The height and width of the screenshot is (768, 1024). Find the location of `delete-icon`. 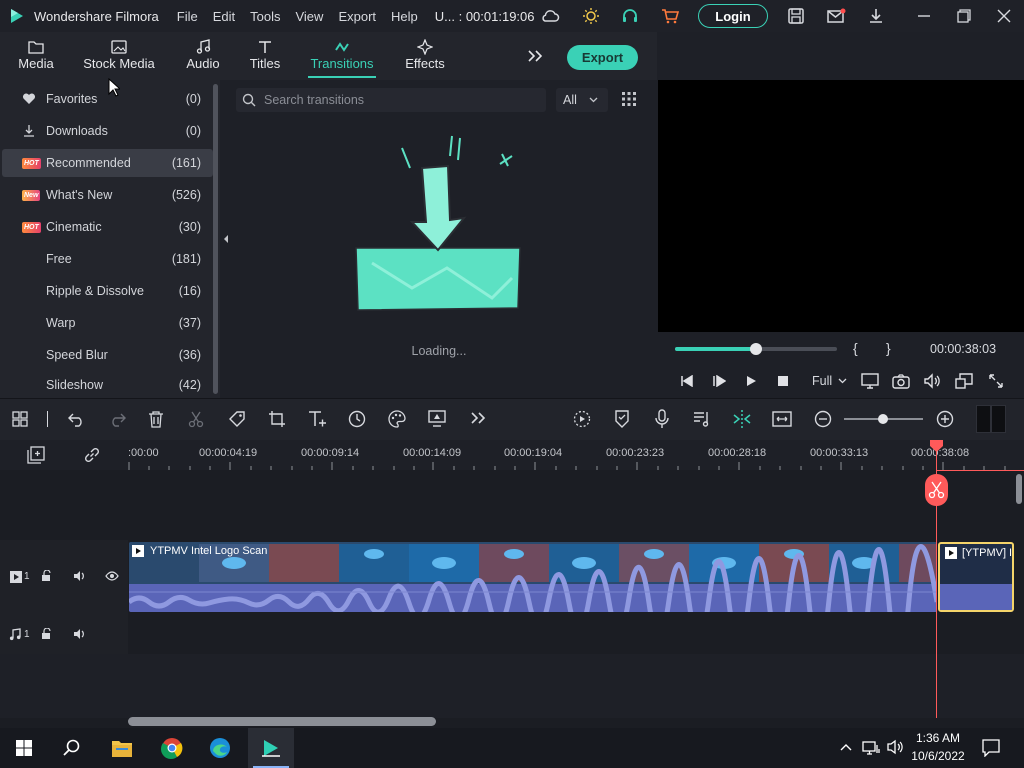

delete-icon is located at coordinates (156, 419).